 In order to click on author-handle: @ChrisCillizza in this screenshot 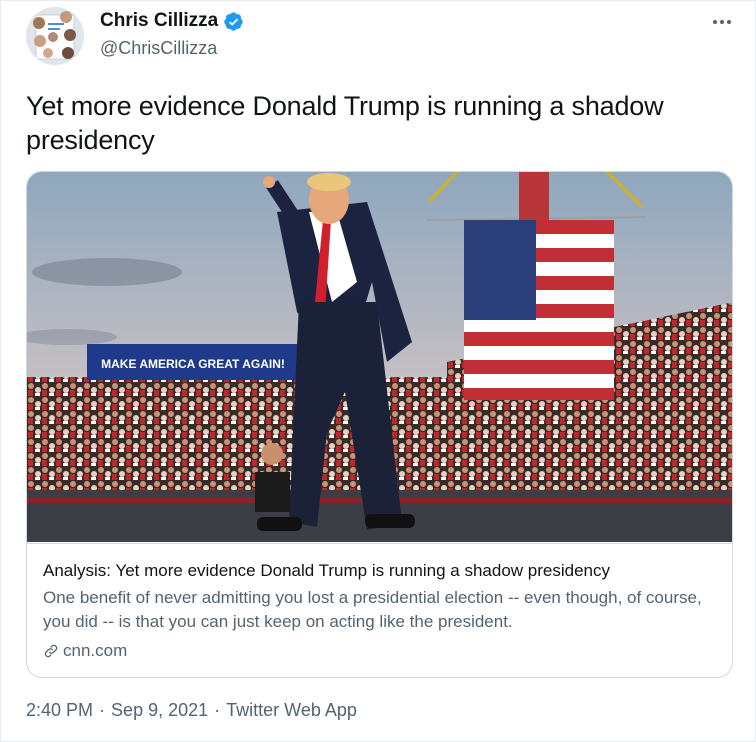, I will do `click(158, 48)`.